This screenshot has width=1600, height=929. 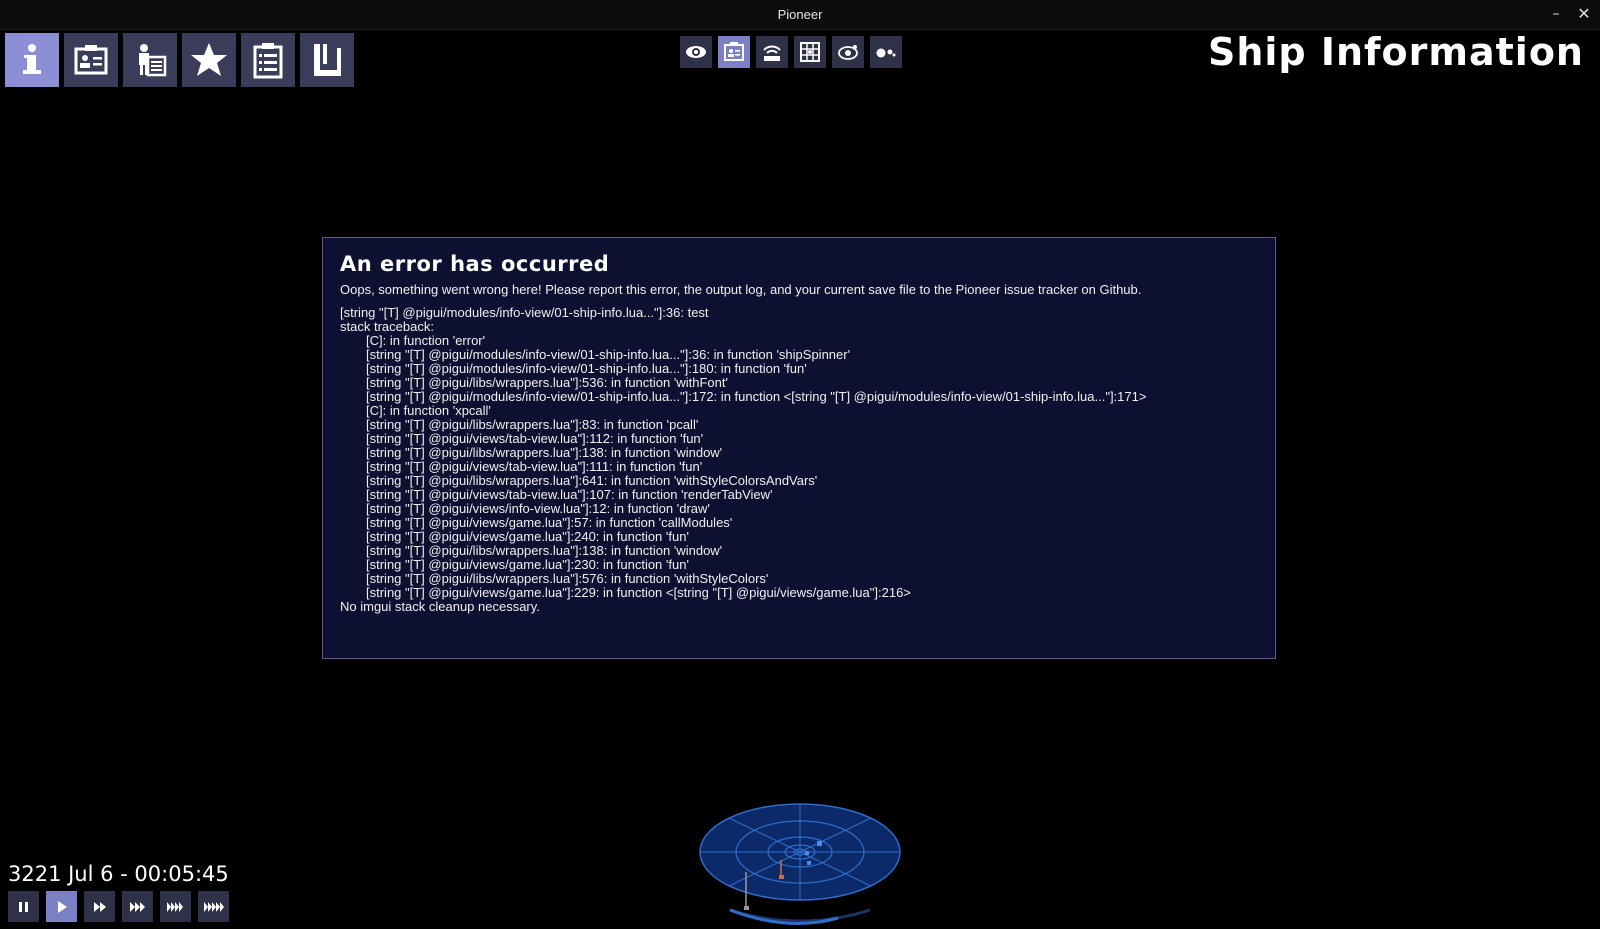 I want to click on traceback-label: stack traceback:, so click(x=387, y=326).